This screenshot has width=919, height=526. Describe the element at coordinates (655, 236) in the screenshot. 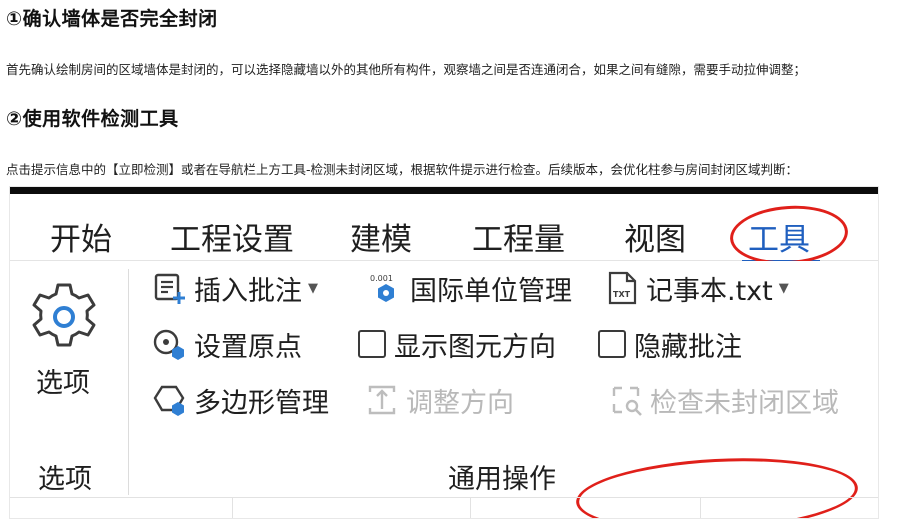

I see `tab-view: 视图` at that location.